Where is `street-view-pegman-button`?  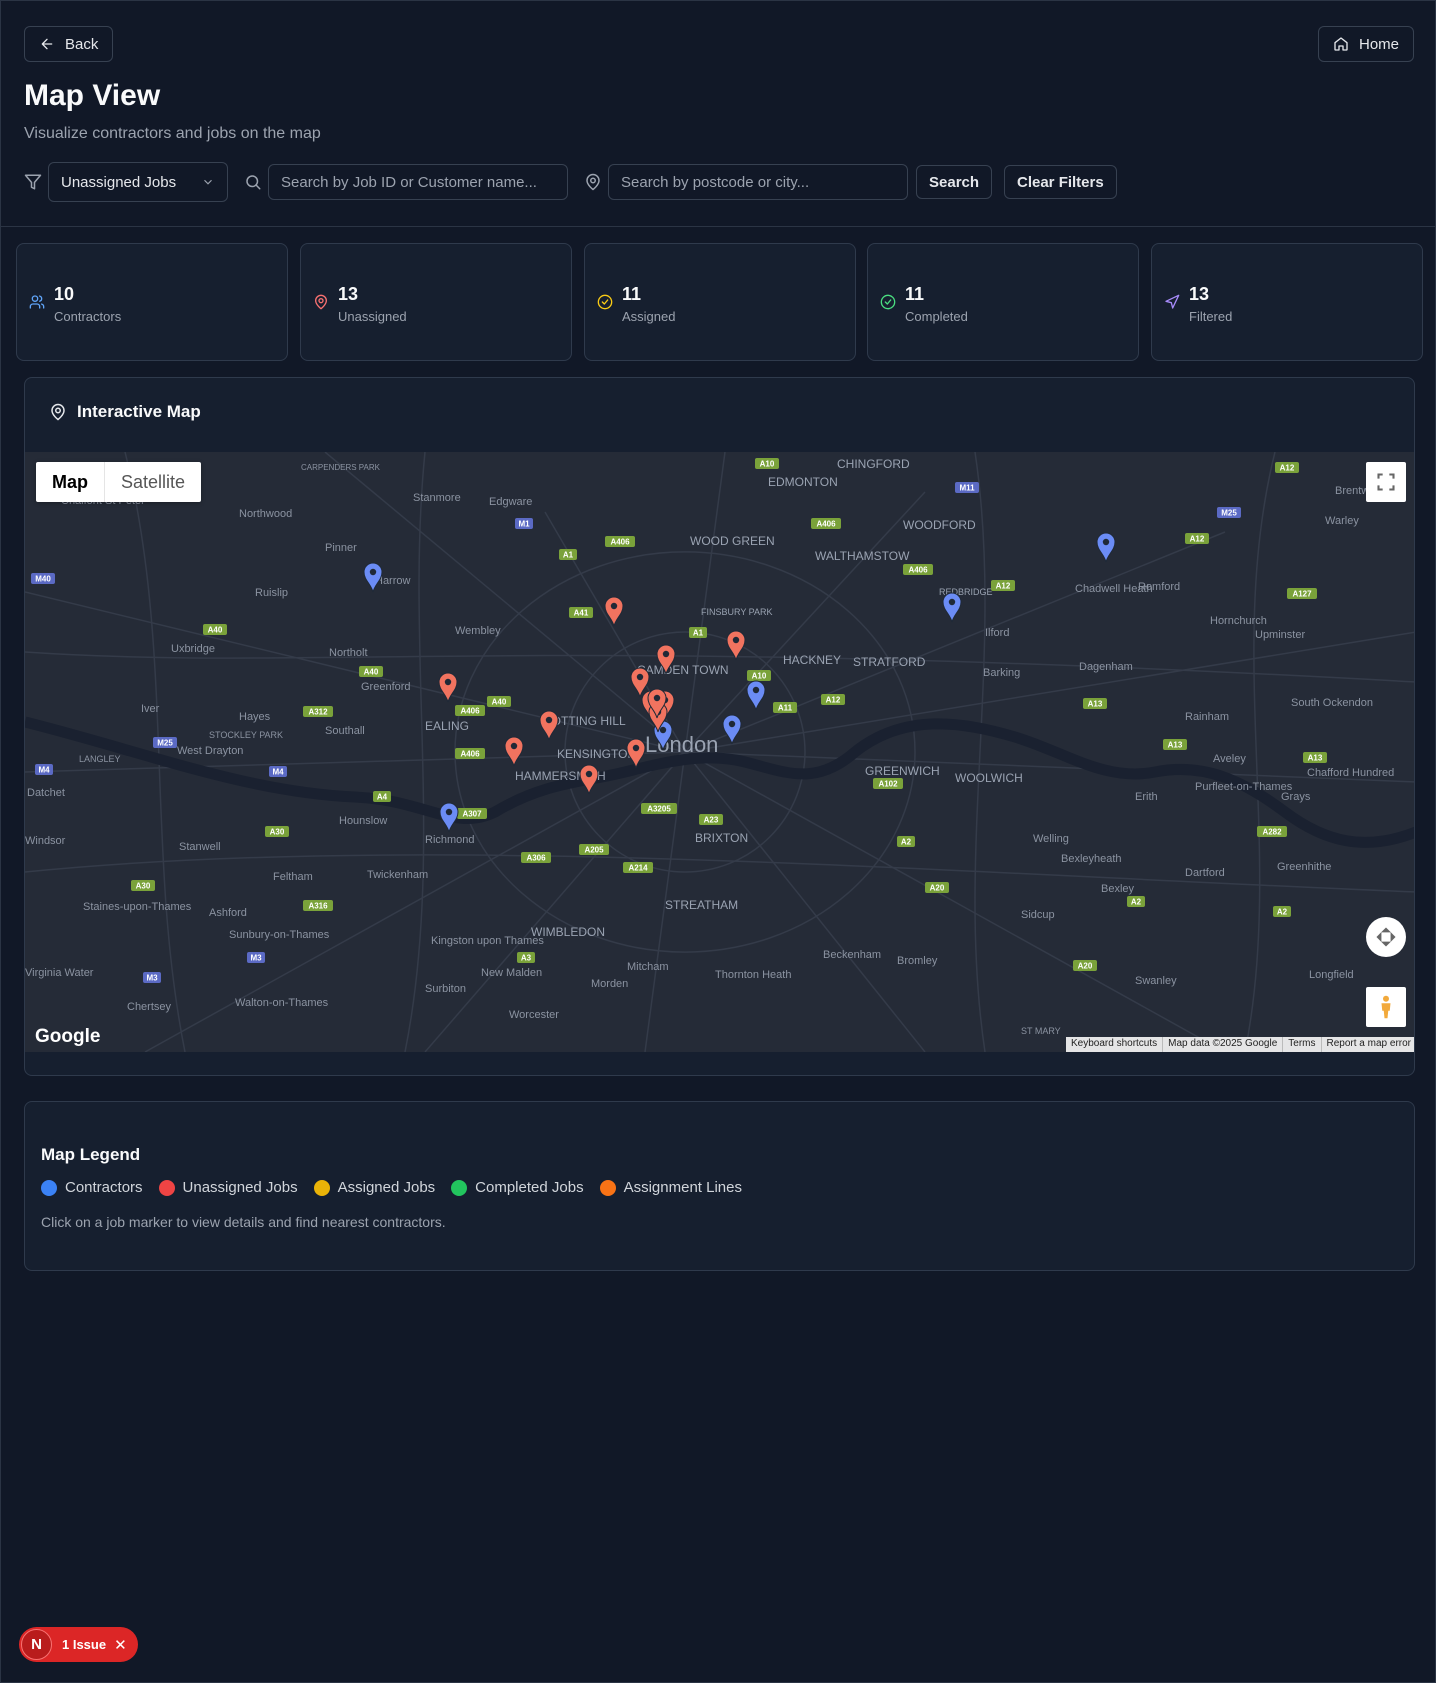
street-view-pegman-button is located at coordinates (1386, 1007).